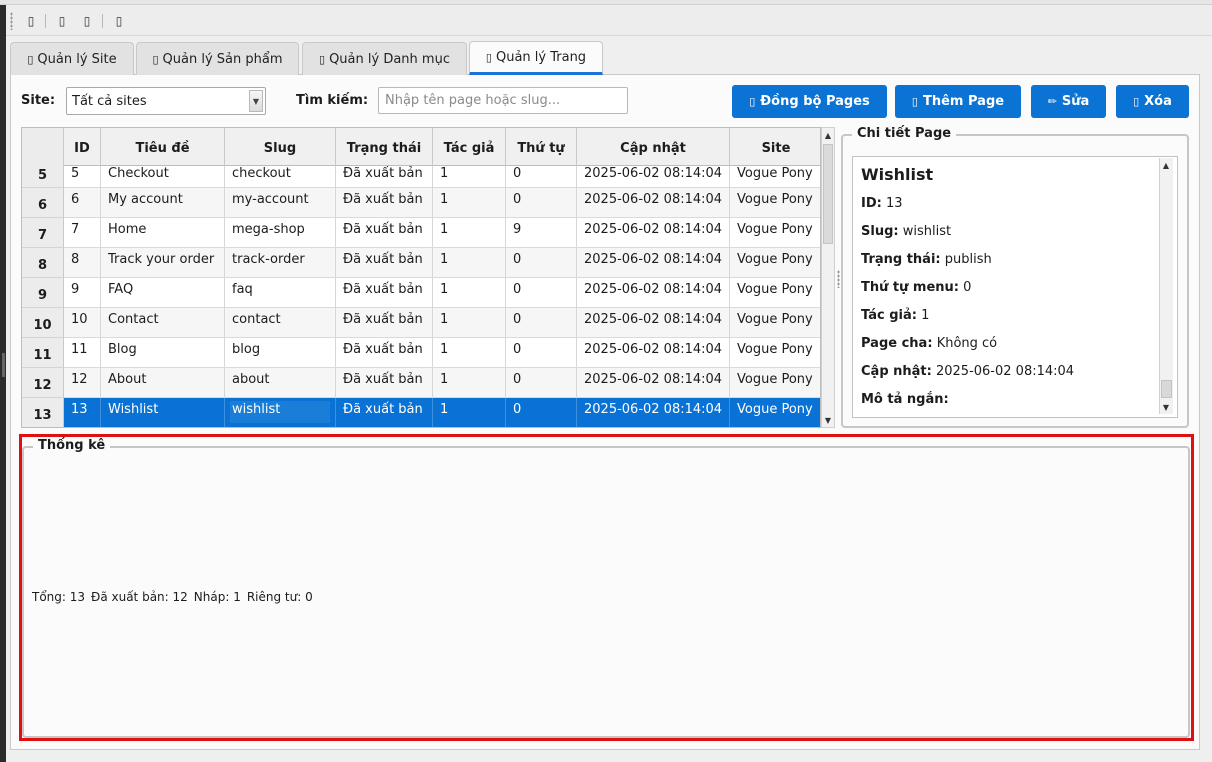 Image resolution: width=1212 pixels, height=762 pixels. What do you see at coordinates (653, 147) in the screenshot?
I see `column-header-updated: Cập nhật` at bounding box center [653, 147].